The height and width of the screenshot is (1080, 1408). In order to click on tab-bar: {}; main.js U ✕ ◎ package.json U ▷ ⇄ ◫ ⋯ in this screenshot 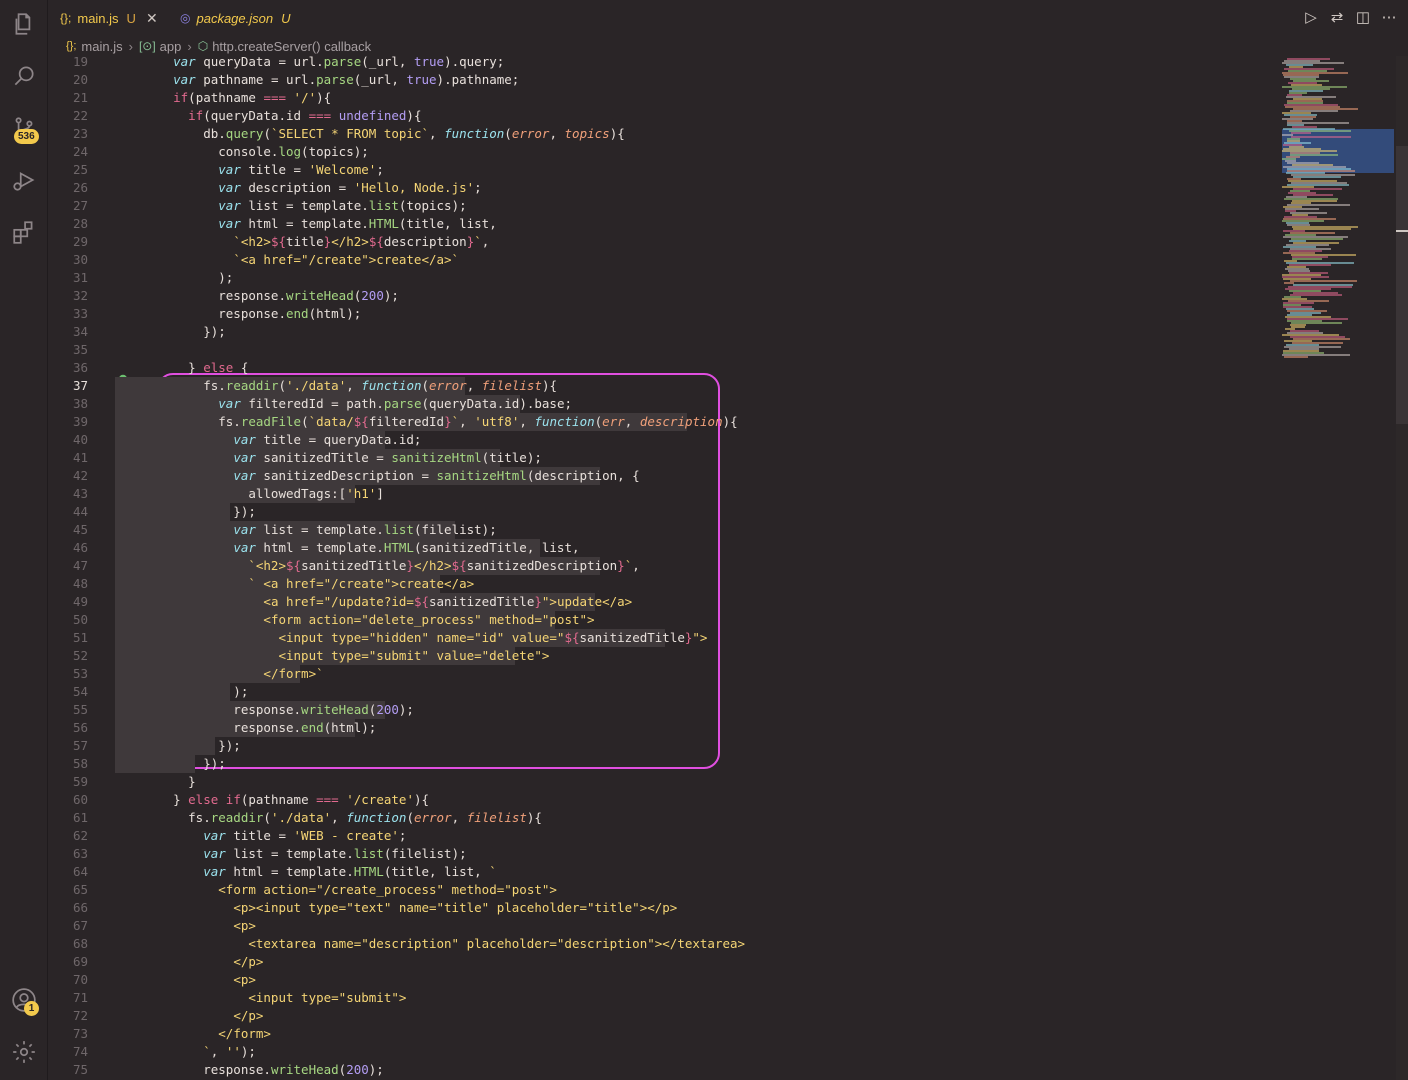, I will do `click(728, 18)`.